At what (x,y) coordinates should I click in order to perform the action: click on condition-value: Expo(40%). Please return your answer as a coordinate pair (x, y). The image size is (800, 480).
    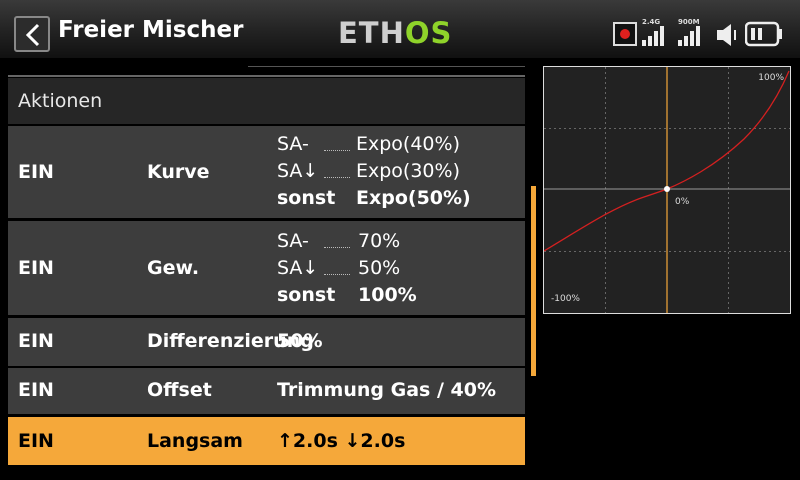
    Looking at the image, I should click on (408, 144).